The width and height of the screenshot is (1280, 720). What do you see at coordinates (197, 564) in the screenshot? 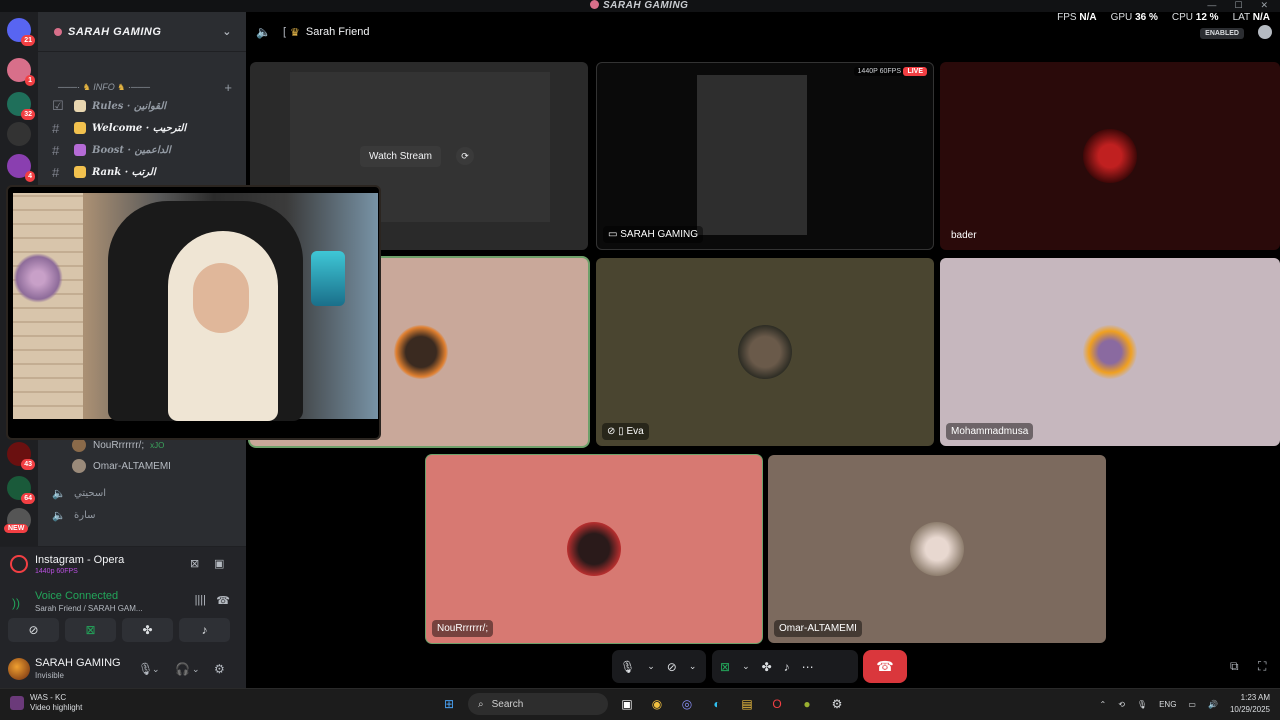
I see `stop-stream-icon: ⊠` at bounding box center [197, 564].